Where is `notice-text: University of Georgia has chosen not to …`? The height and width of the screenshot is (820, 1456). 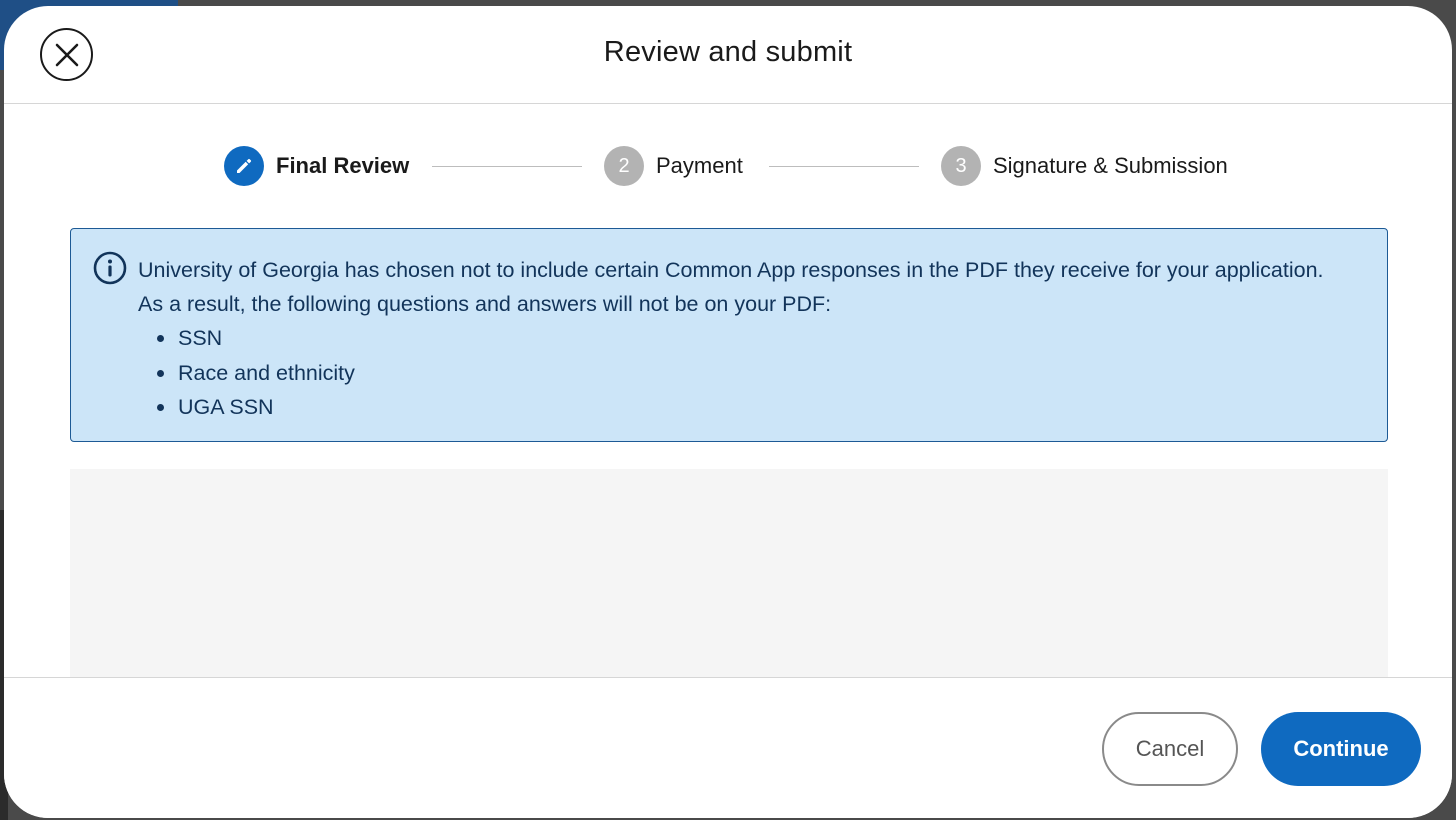
notice-text: University of Georgia has chosen not to … is located at coordinates (731, 287).